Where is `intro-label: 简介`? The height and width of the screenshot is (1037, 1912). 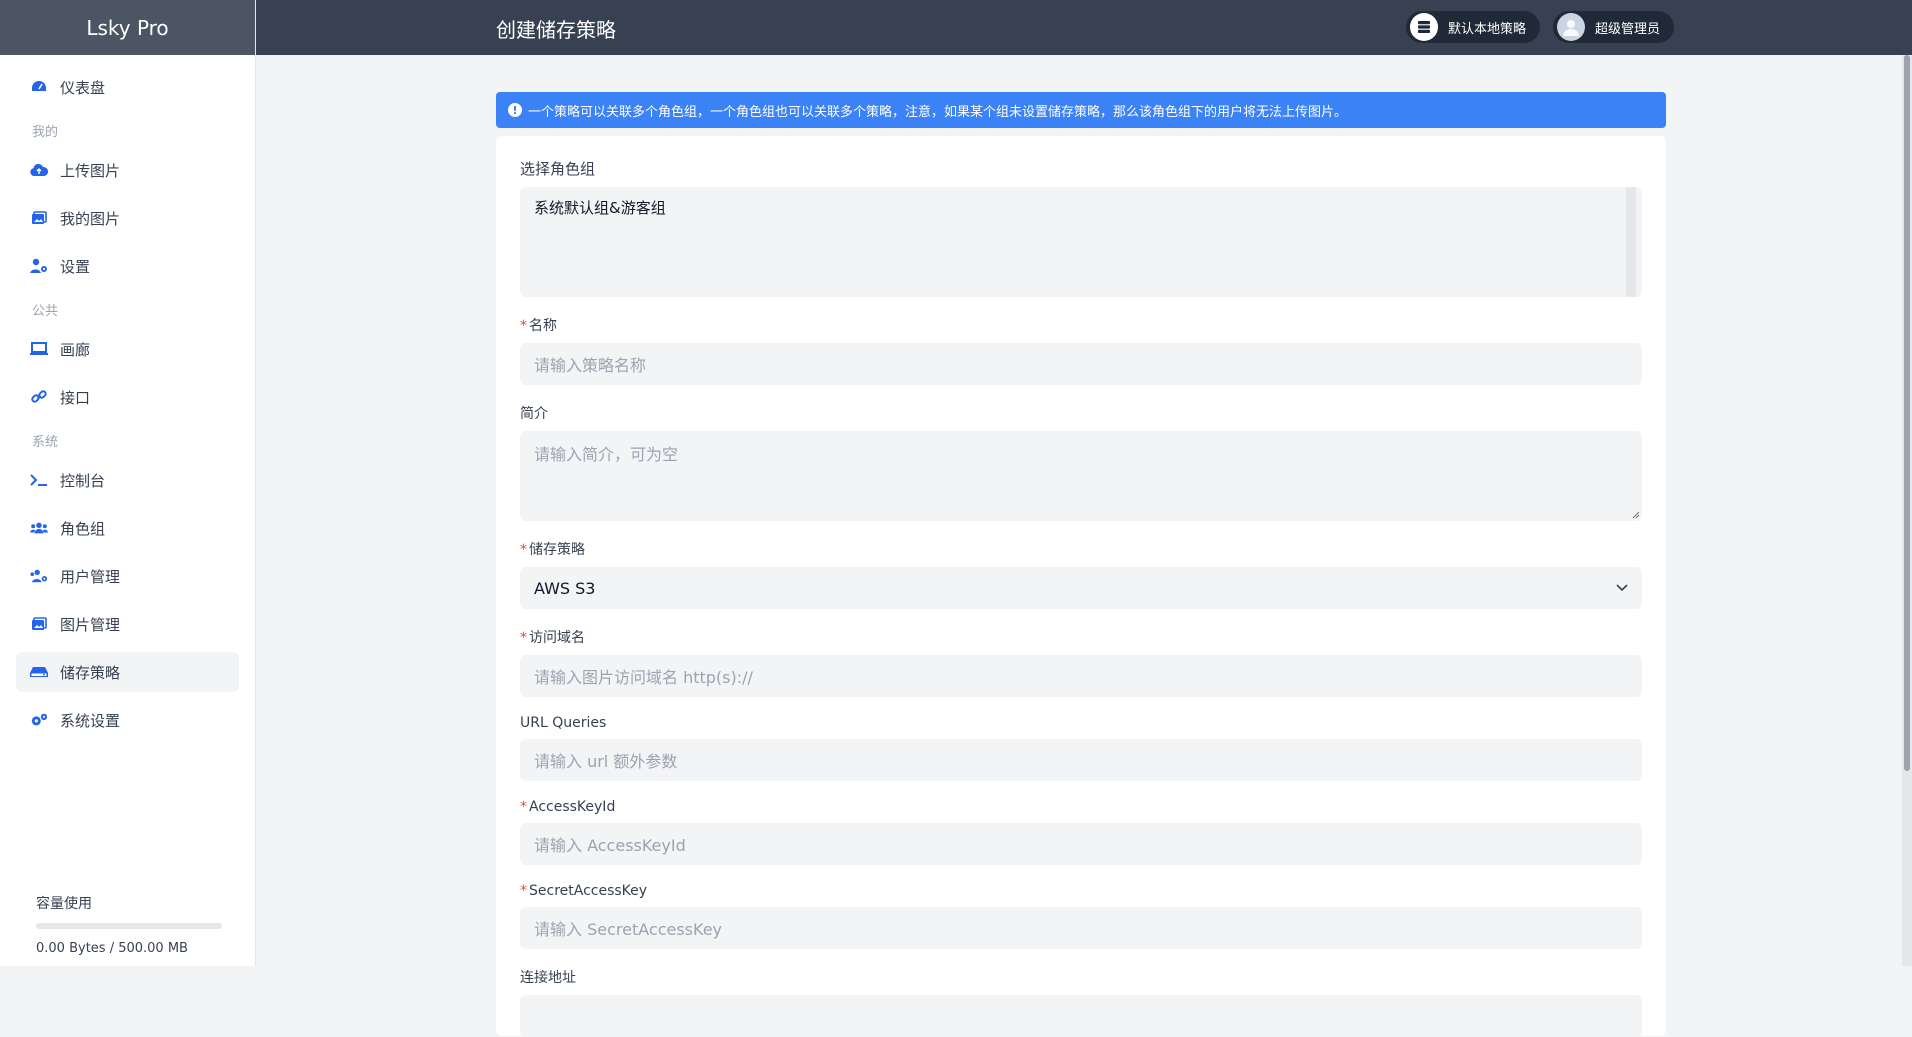 intro-label: 简介 is located at coordinates (534, 414).